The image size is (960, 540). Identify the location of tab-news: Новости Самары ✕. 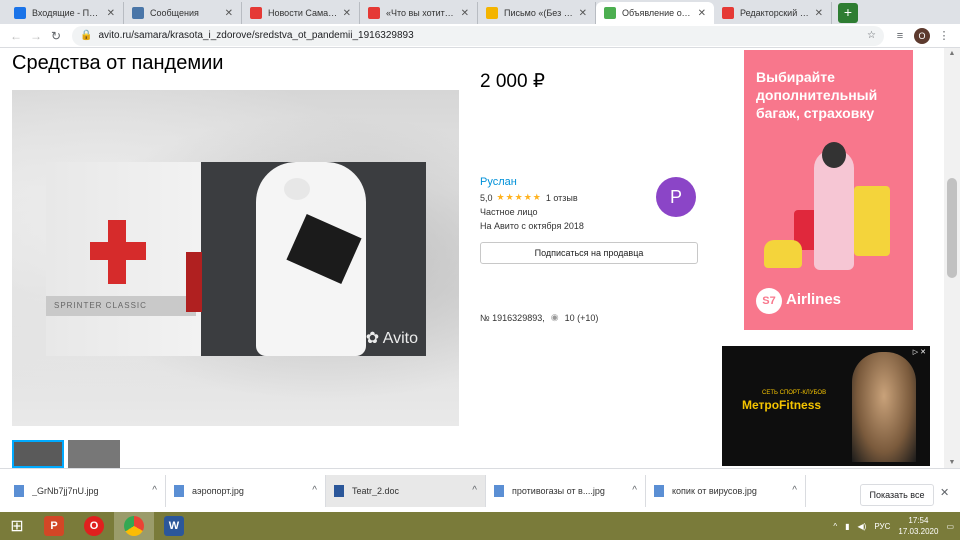
(301, 13).